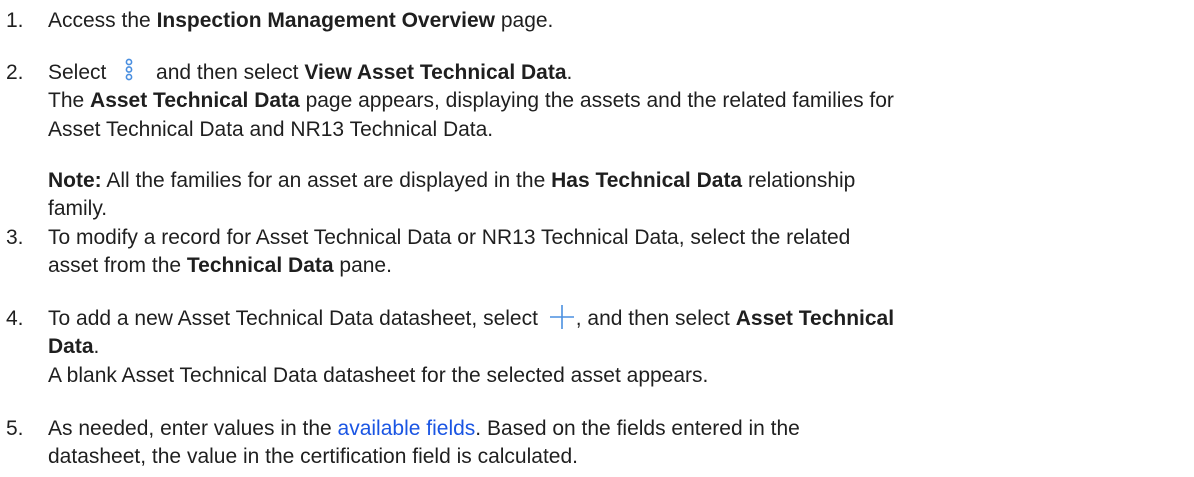  What do you see at coordinates (562, 317) in the screenshot?
I see `plus-icon` at bounding box center [562, 317].